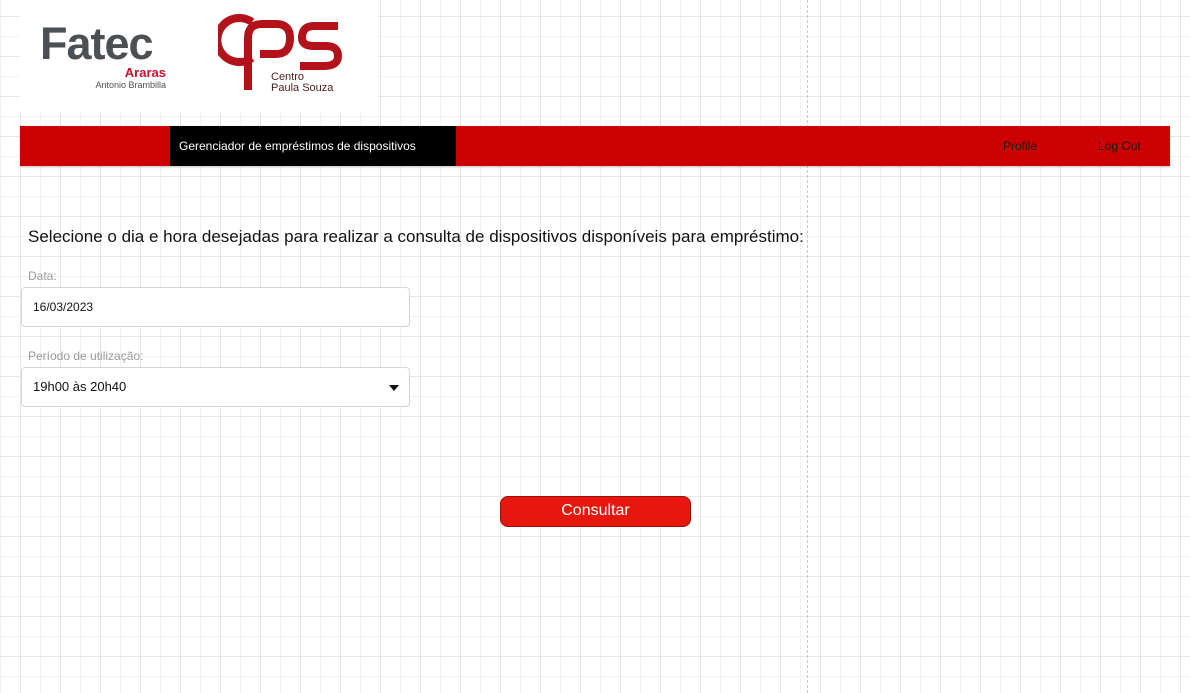  Describe the element at coordinates (145, 72) in the screenshot. I see `fatec-logo-city: Araras` at that location.